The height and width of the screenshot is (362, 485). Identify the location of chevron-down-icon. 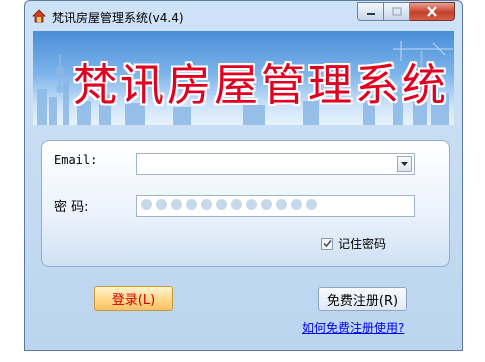
(404, 164).